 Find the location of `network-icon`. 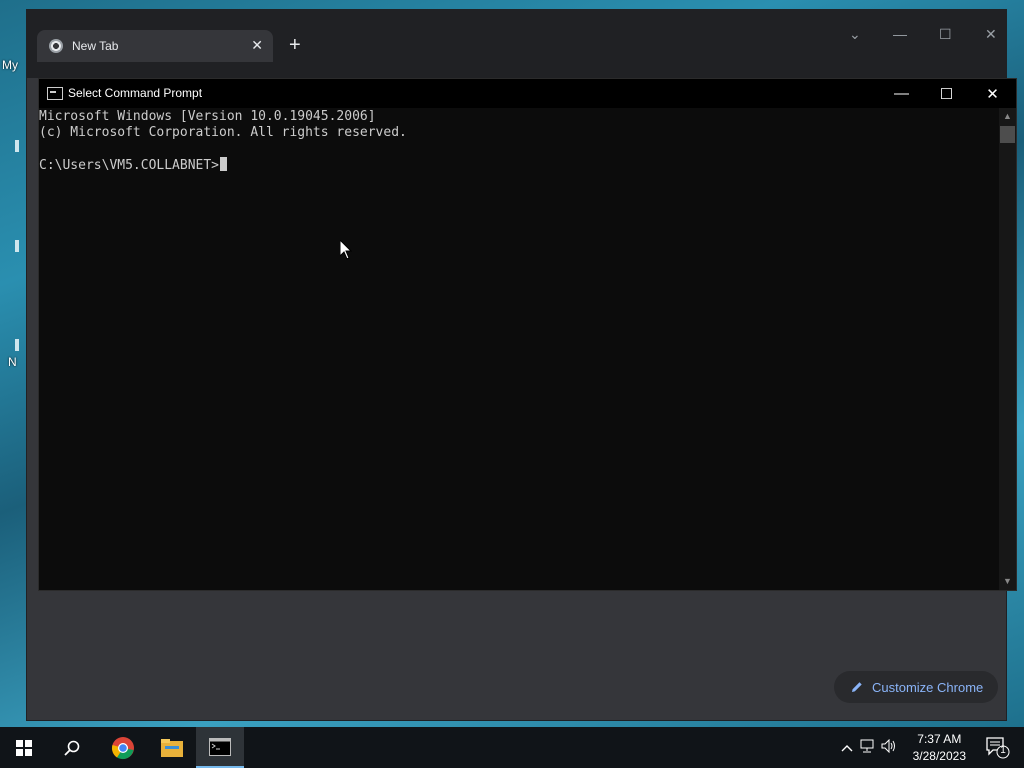

network-icon is located at coordinates (867, 747).